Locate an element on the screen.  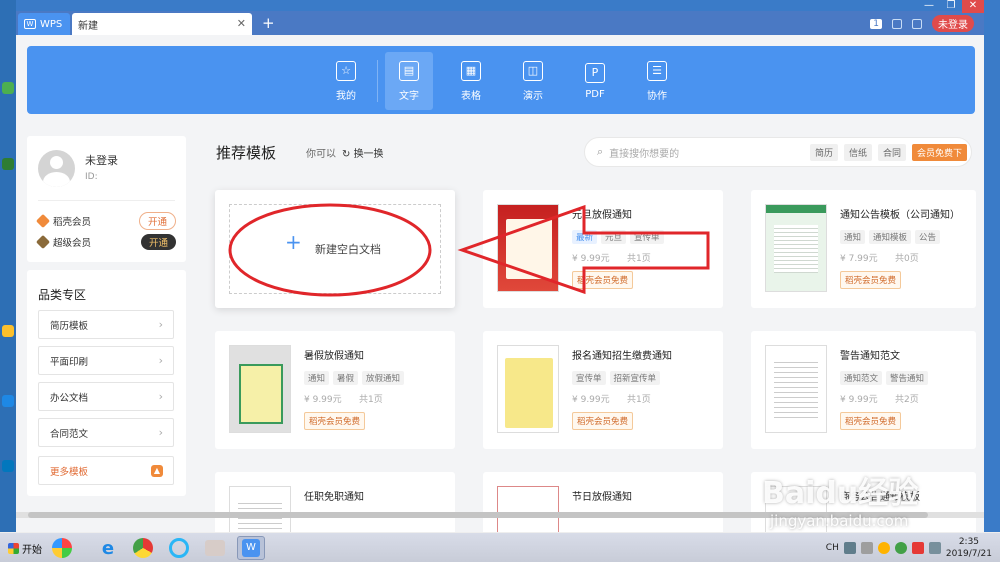
taskbar-app-wps: W is located at coordinates (251, 548).